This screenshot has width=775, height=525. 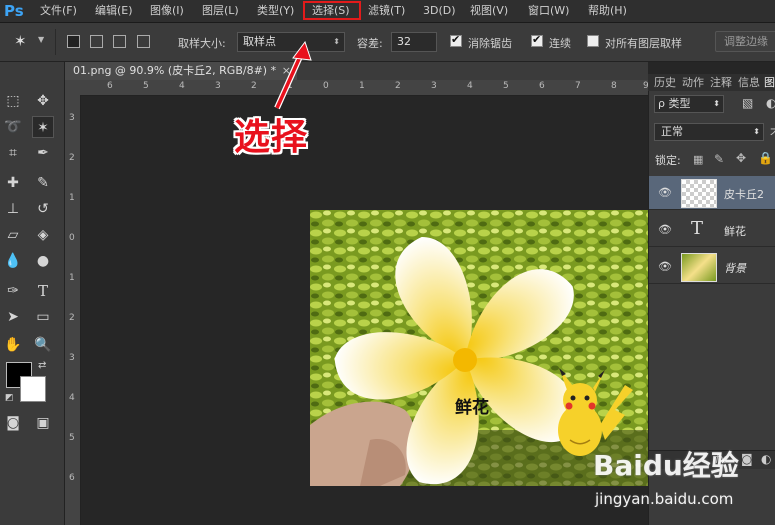 What do you see at coordinates (13, 291) in the screenshot?
I see `pen-icon: ✑` at bounding box center [13, 291].